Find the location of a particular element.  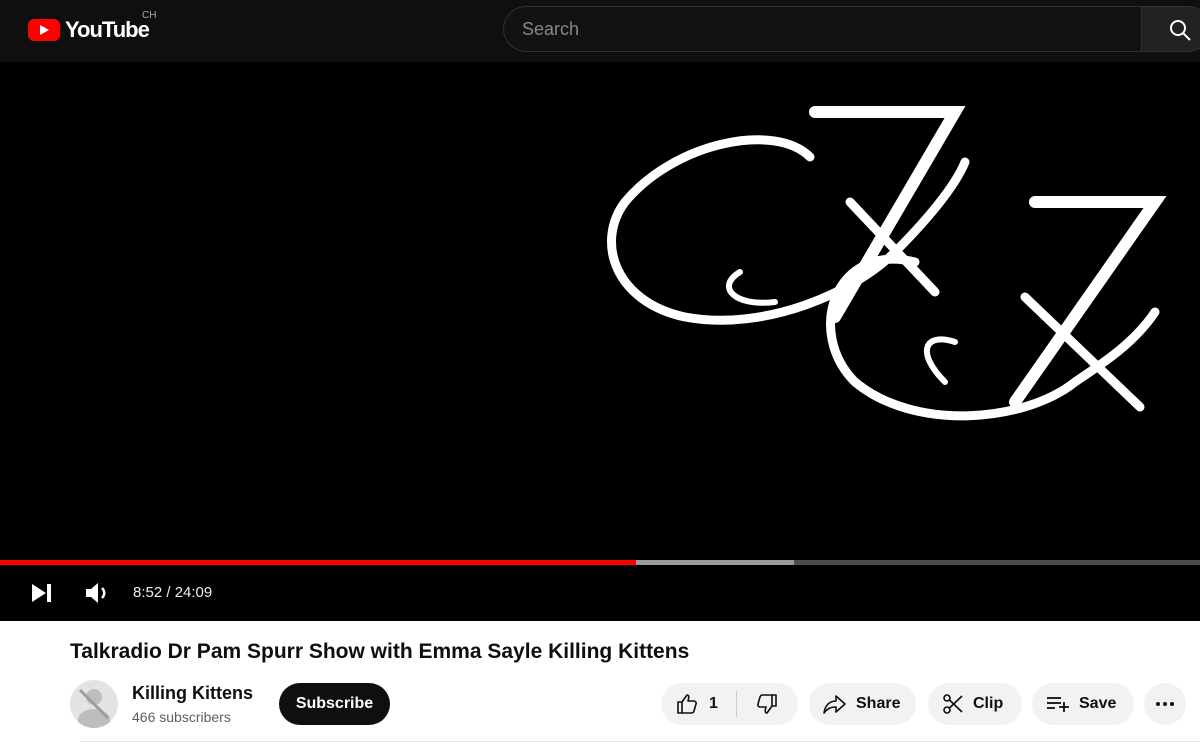

save-label: Save is located at coordinates (1098, 703).